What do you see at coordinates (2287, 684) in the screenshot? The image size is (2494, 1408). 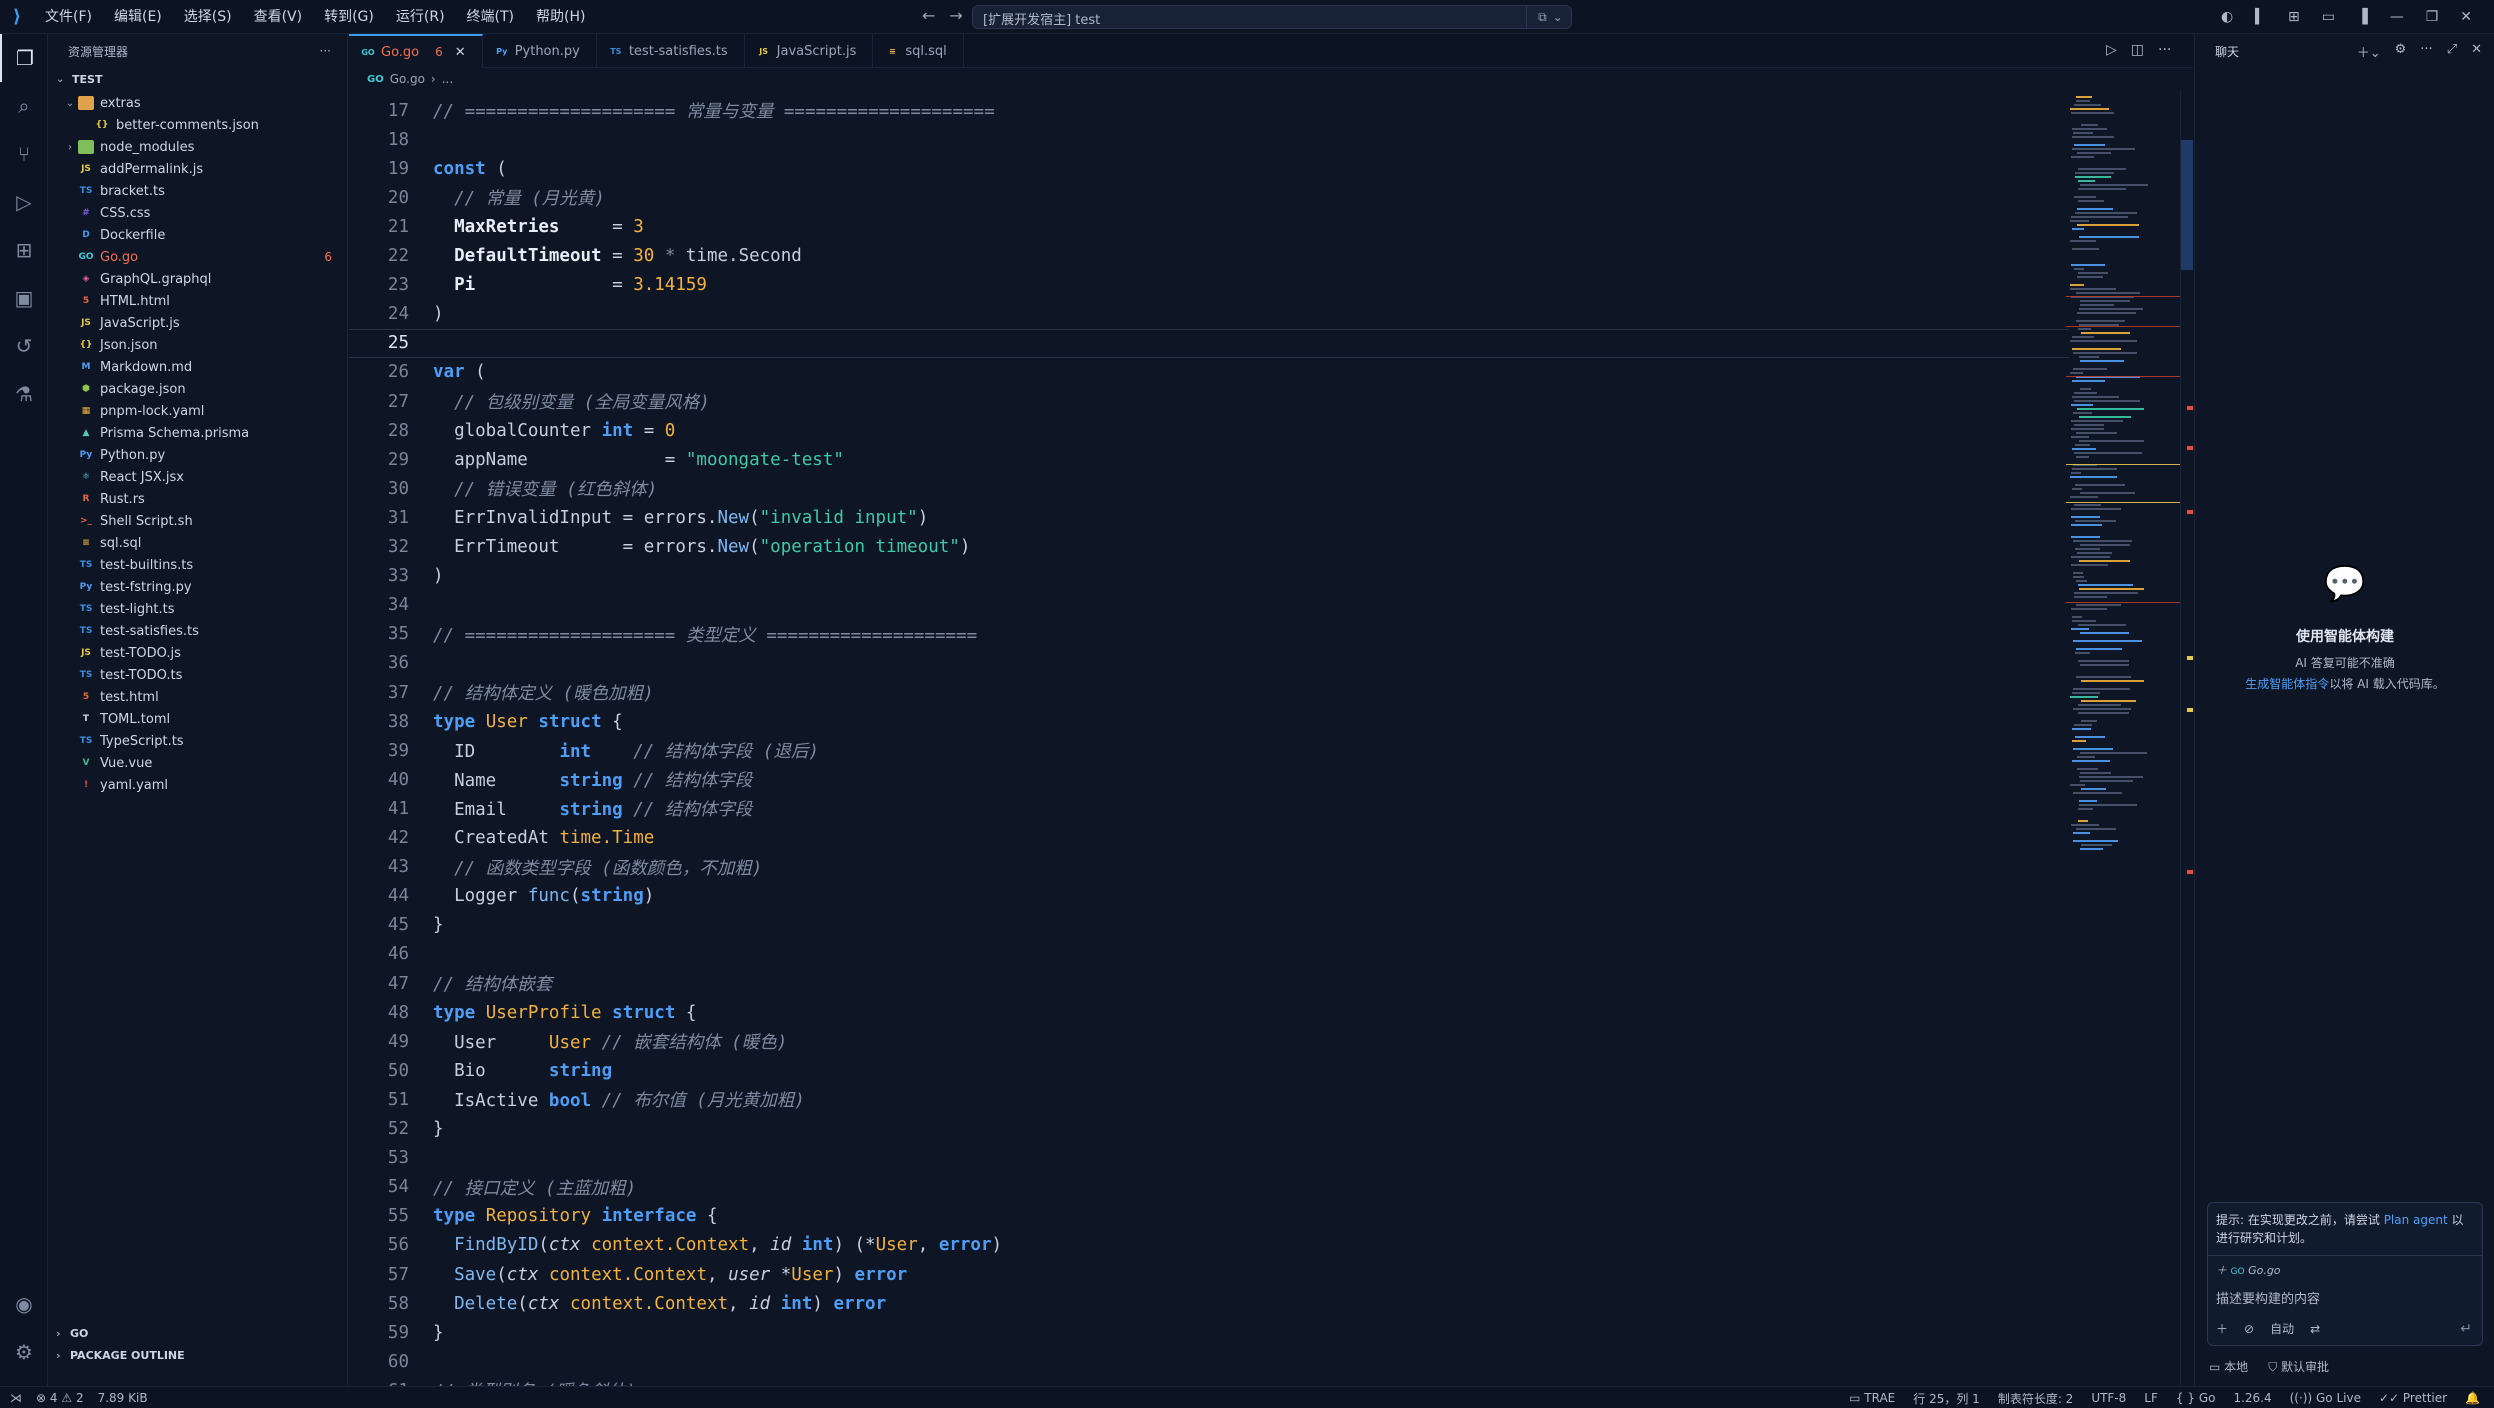 I see `generate-instructions-link: 生成智能体指令` at bounding box center [2287, 684].